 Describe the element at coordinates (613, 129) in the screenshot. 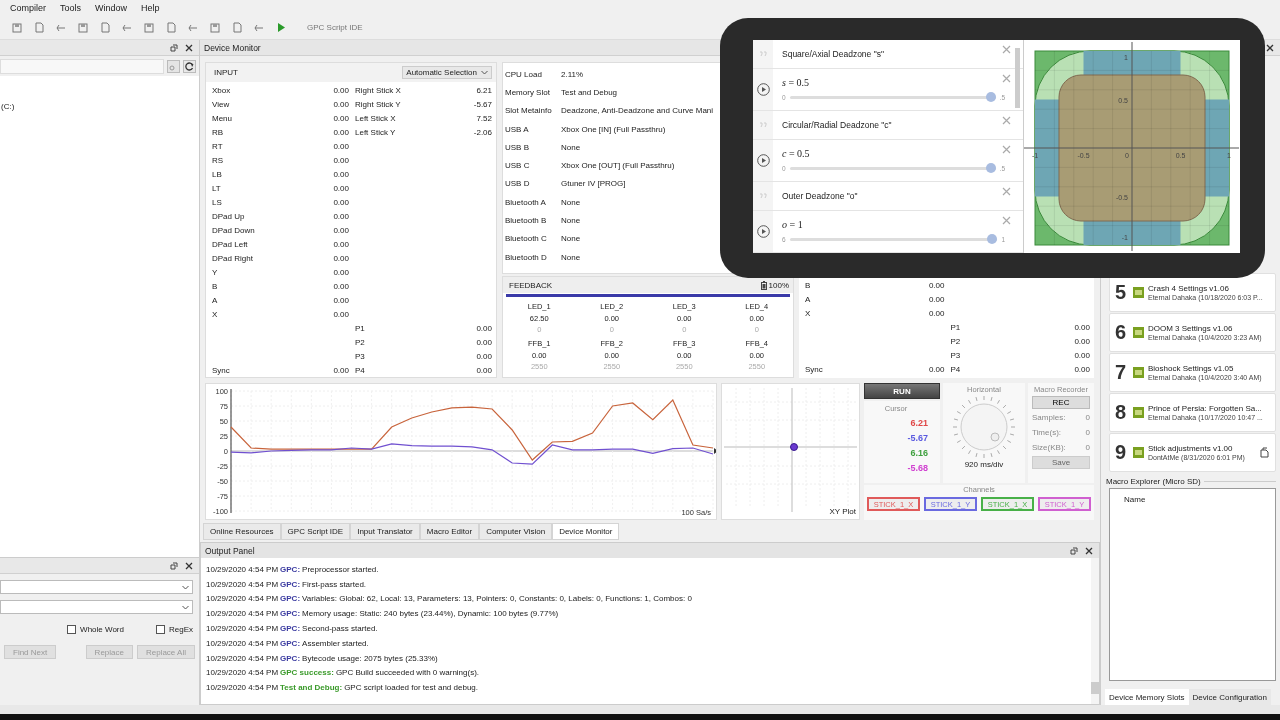

I see `info-value: Xbox One [IN] (Full Passthru)` at that location.